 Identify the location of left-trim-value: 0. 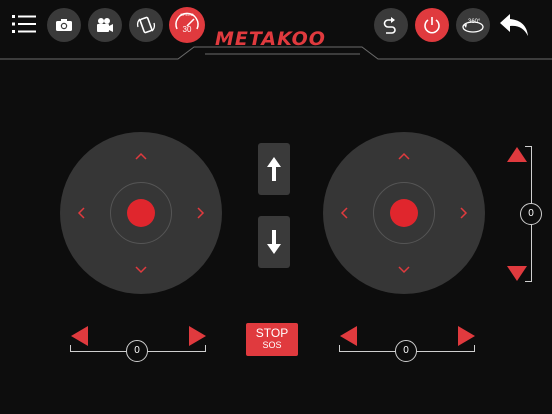
(137, 351).